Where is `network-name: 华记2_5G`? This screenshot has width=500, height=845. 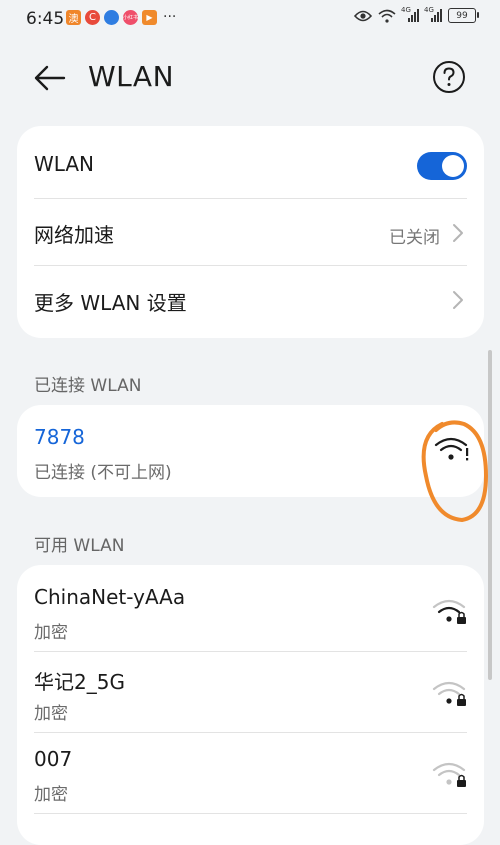
network-name: 华记2_5G is located at coordinates (79, 682).